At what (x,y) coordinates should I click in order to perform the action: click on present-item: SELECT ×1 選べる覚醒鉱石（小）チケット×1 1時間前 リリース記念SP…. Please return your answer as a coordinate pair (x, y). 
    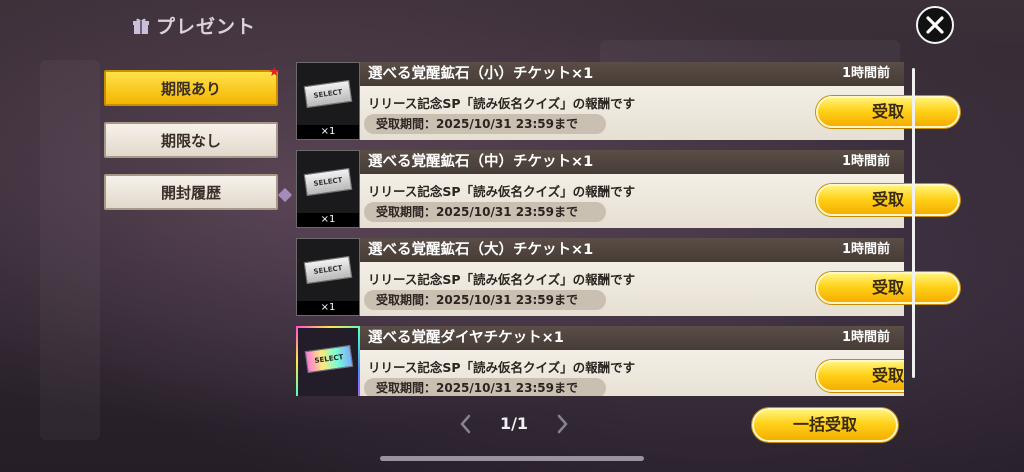
    Looking at the image, I should click on (628, 101).